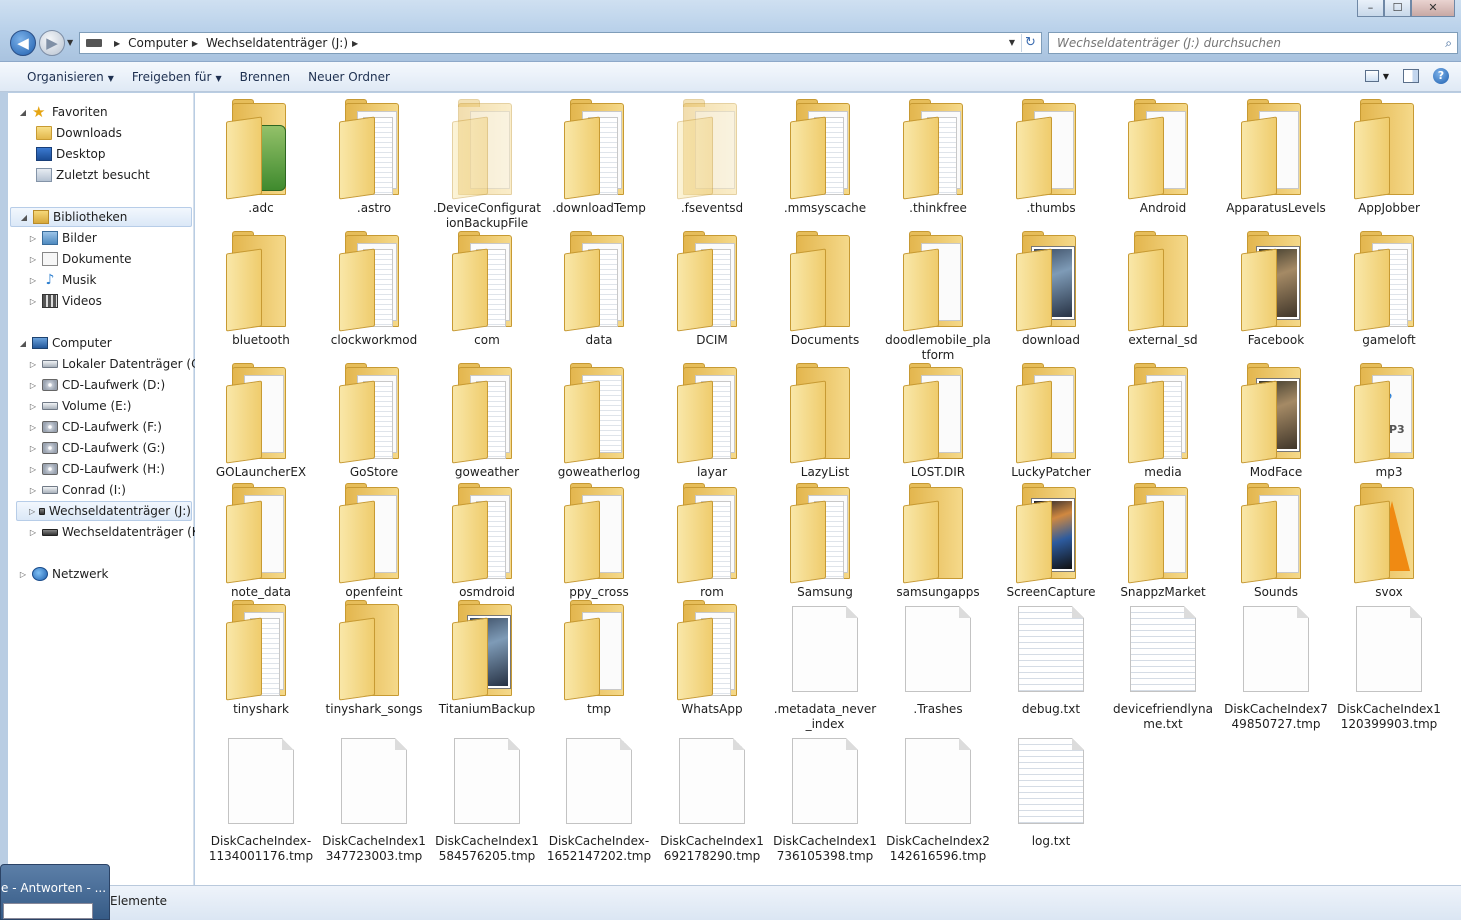 Image resolution: width=1461 pixels, height=920 pixels. Describe the element at coordinates (487, 288) in the screenshot. I see `folder-item: com` at that location.